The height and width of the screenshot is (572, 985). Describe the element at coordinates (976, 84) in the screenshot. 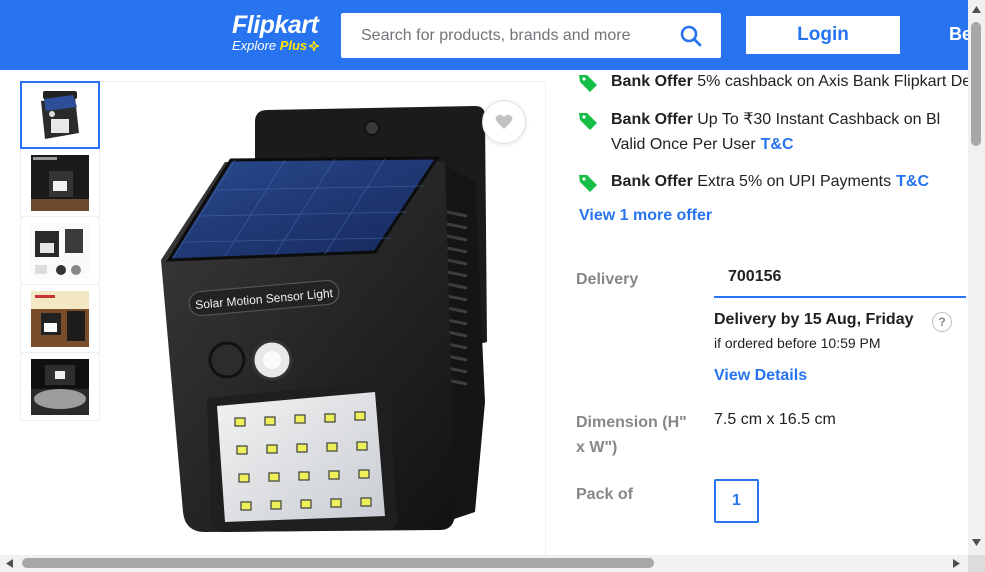

I see `vertical-scroll-thumb` at that location.